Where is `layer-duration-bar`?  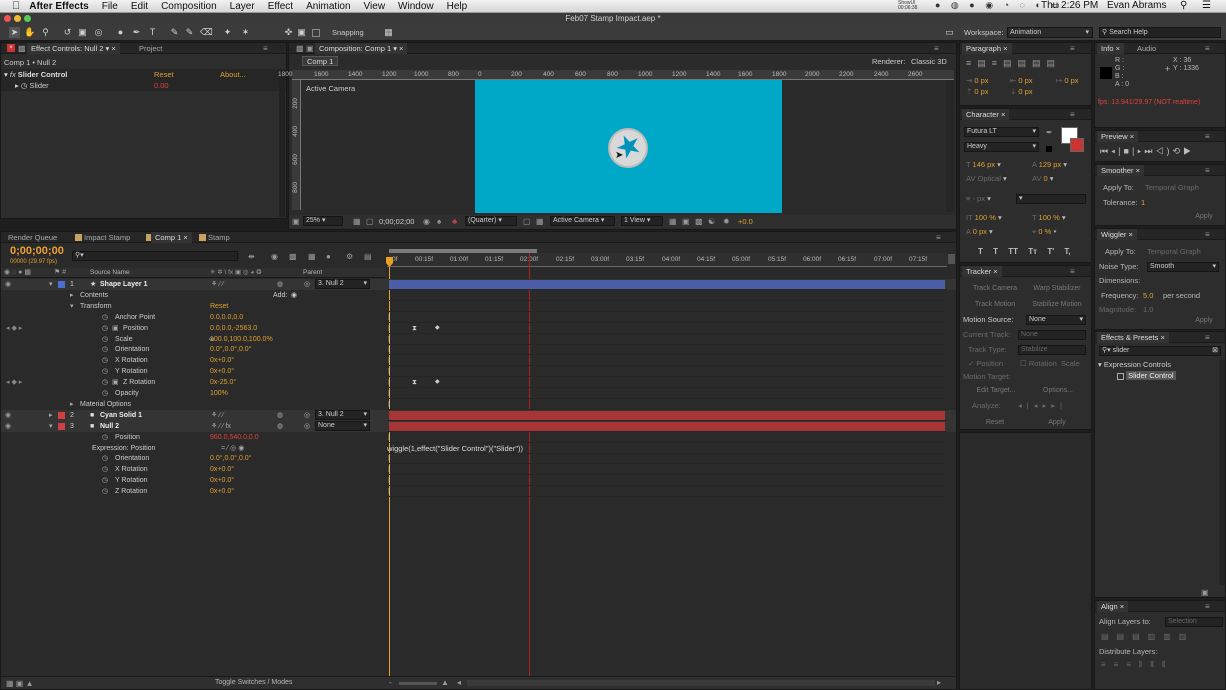
layer-duration-bar is located at coordinates (667, 284).